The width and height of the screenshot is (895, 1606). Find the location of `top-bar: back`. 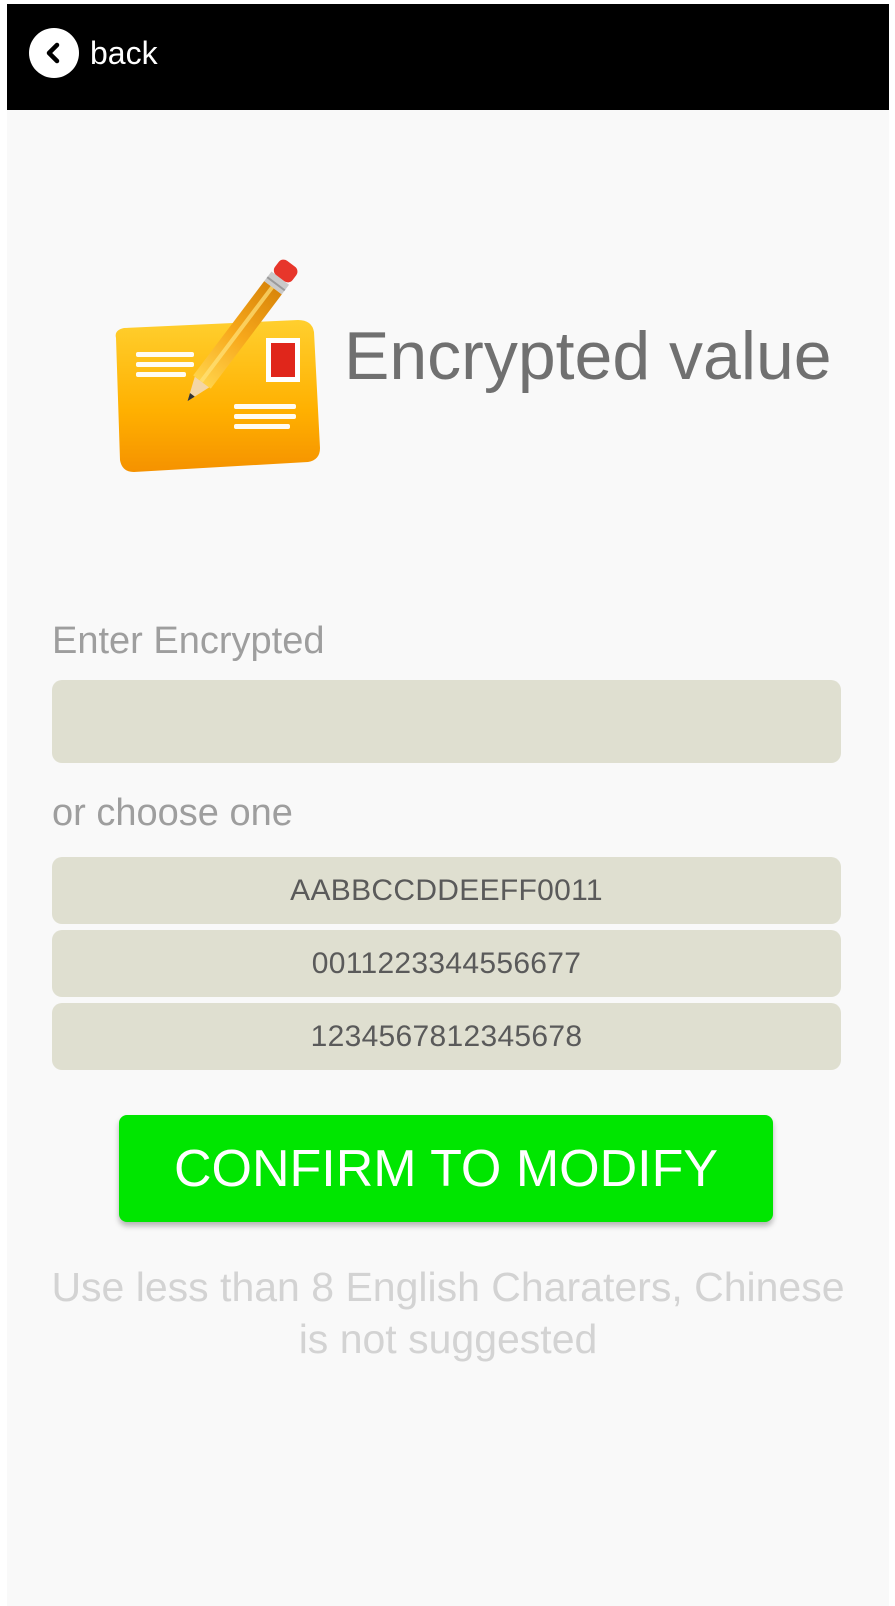

top-bar: back is located at coordinates (448, 57).